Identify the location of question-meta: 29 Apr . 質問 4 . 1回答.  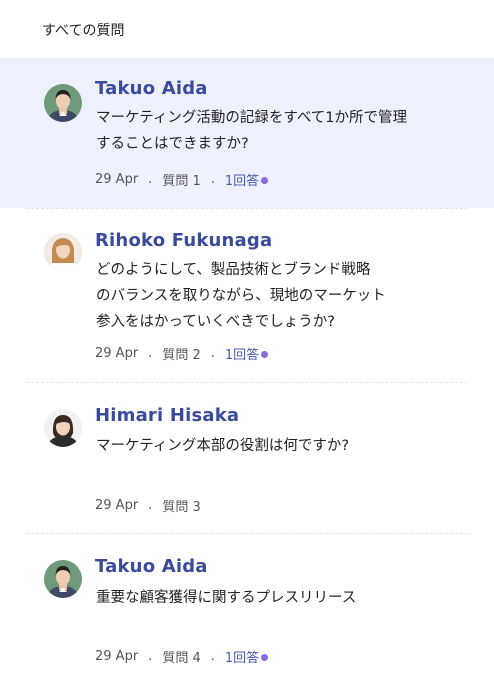
(182, 656).